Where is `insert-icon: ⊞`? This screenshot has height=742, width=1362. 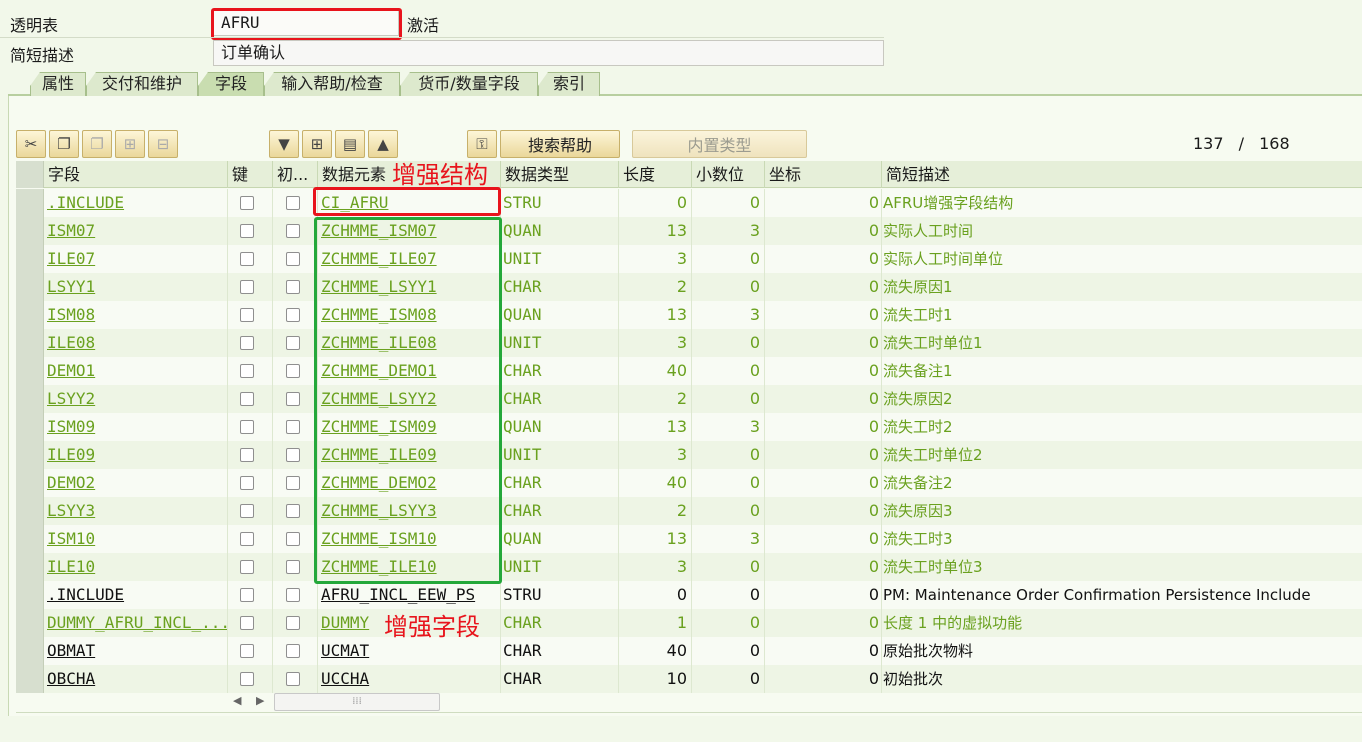
insert-icon: ⊞ is located at coordinates (317, 144).